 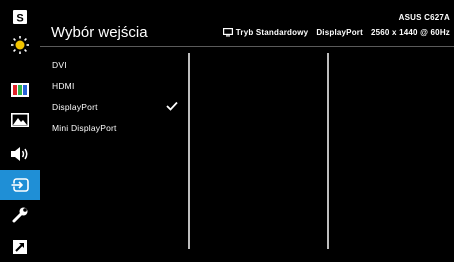 What do you see at coordinates (227, 32) in the screenshot?
I see `monitor-icon` at bounding box center [227, 32].